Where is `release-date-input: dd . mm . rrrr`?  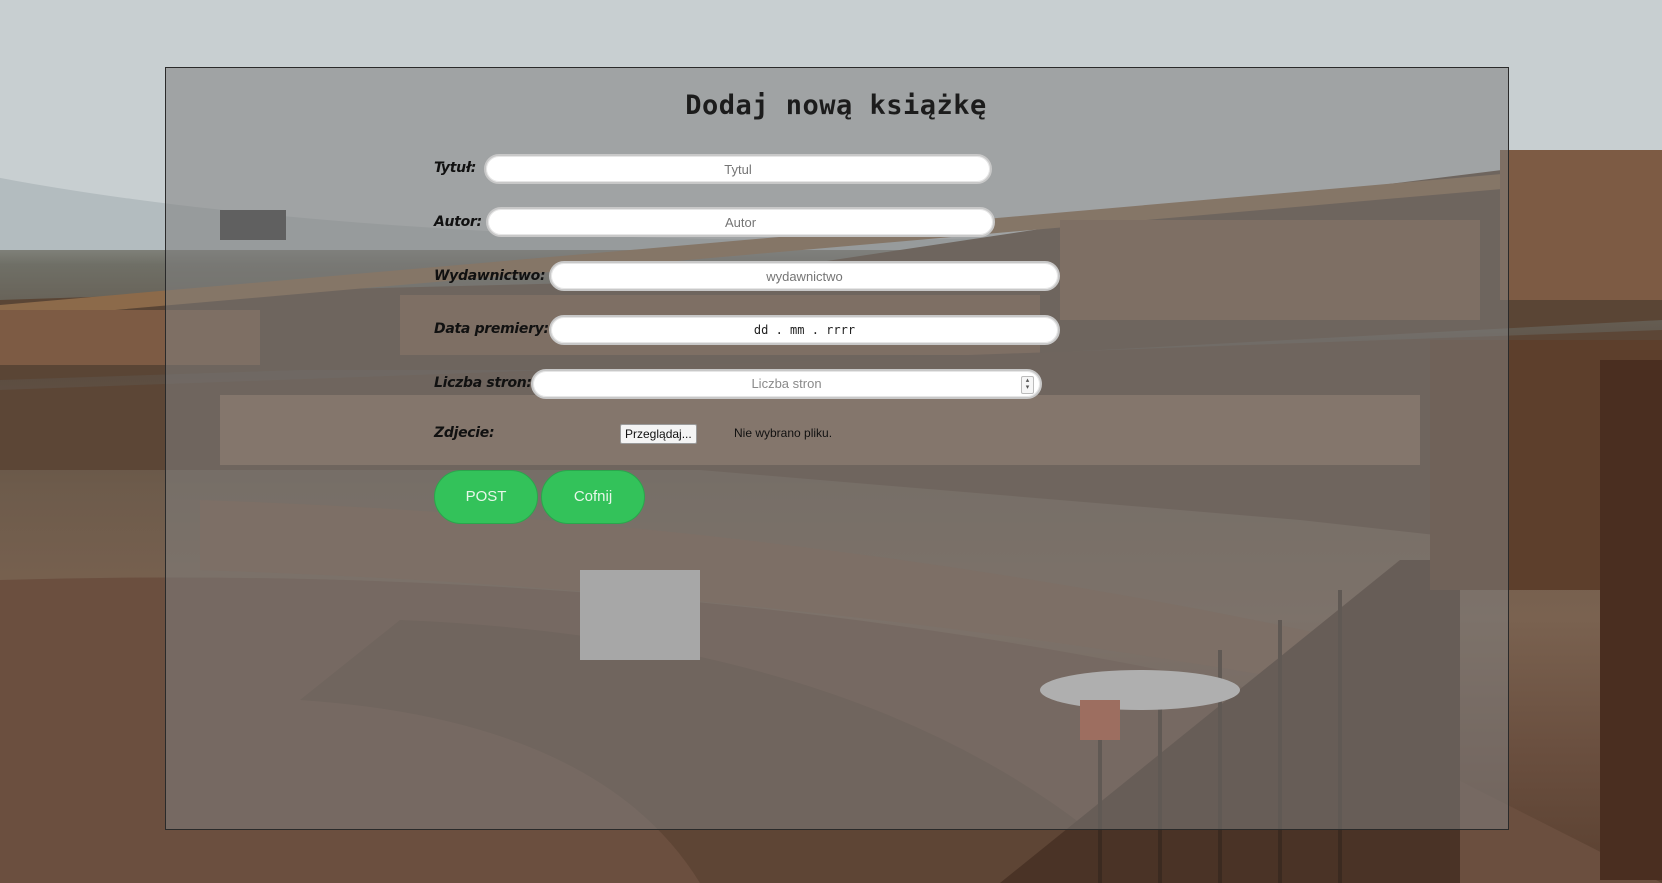 release-date-input: dd . mm . rrrr is located at coordinates (804, 330).